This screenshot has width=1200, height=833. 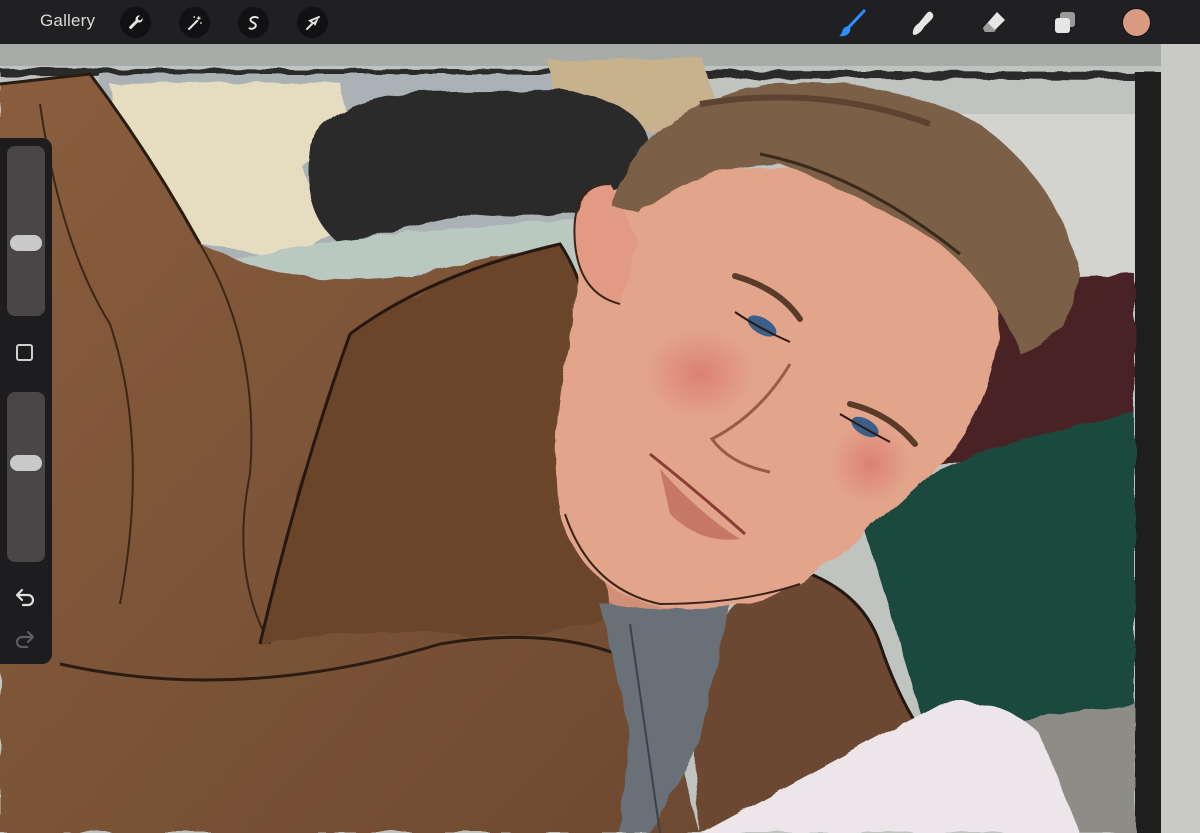 What do you see at coordinates (26, 477) in the screenshot?
I see `opacity-slider` at bounding box center [26, 477].